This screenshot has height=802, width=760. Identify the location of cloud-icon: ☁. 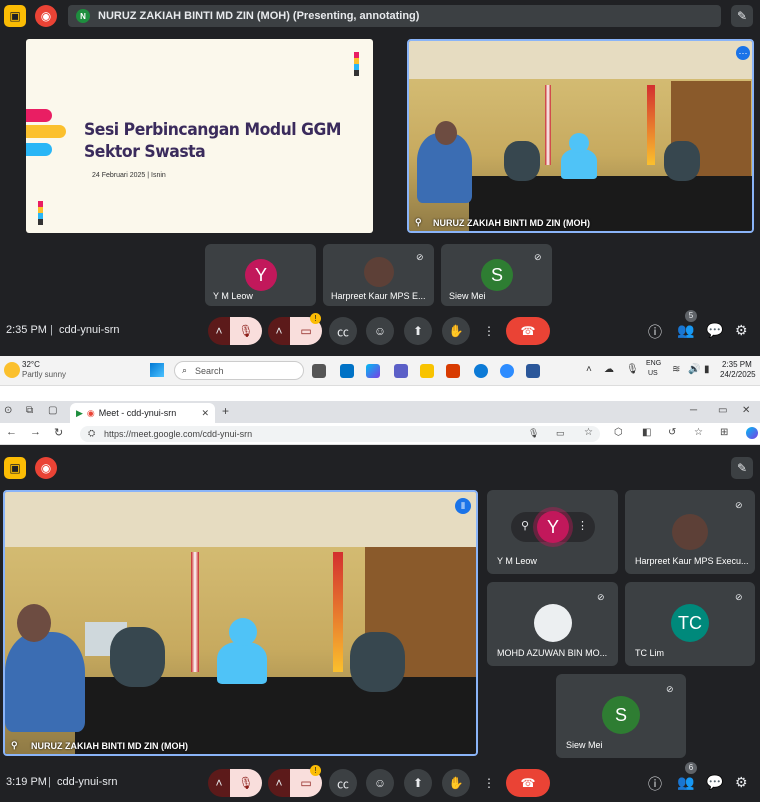
(609, 369).